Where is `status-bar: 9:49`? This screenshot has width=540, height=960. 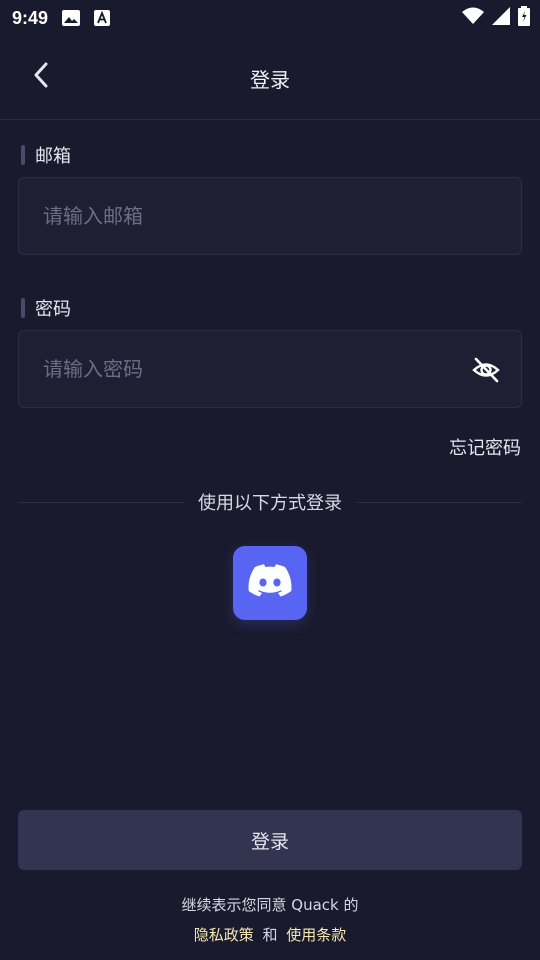
status-bar: 9:49 is located at coordinates (270, 18).